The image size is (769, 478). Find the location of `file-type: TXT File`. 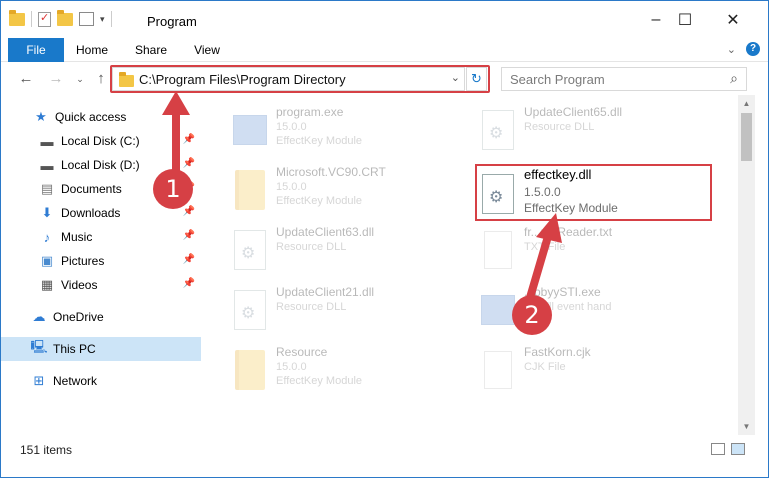

file-type: TXT File is located at coordinates (545, 247).